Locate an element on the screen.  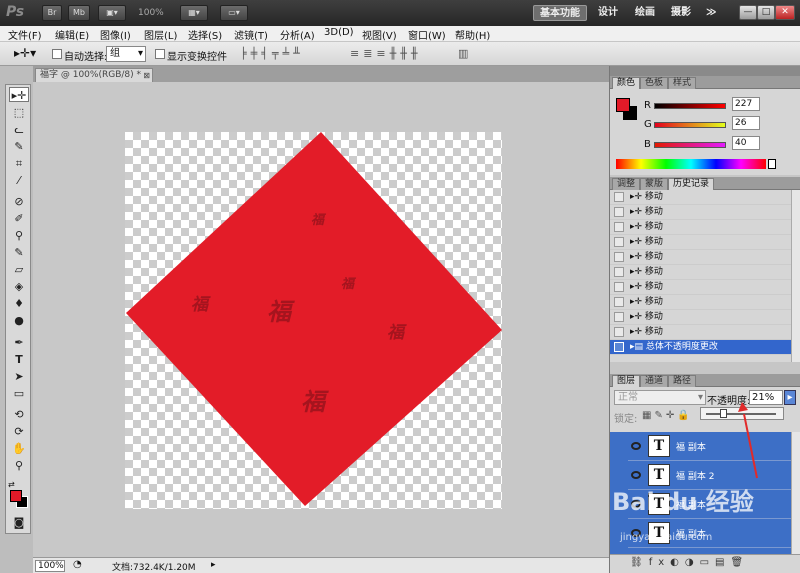
opacity-slider-toggle: ▸ is located at coordinates (790, 397).